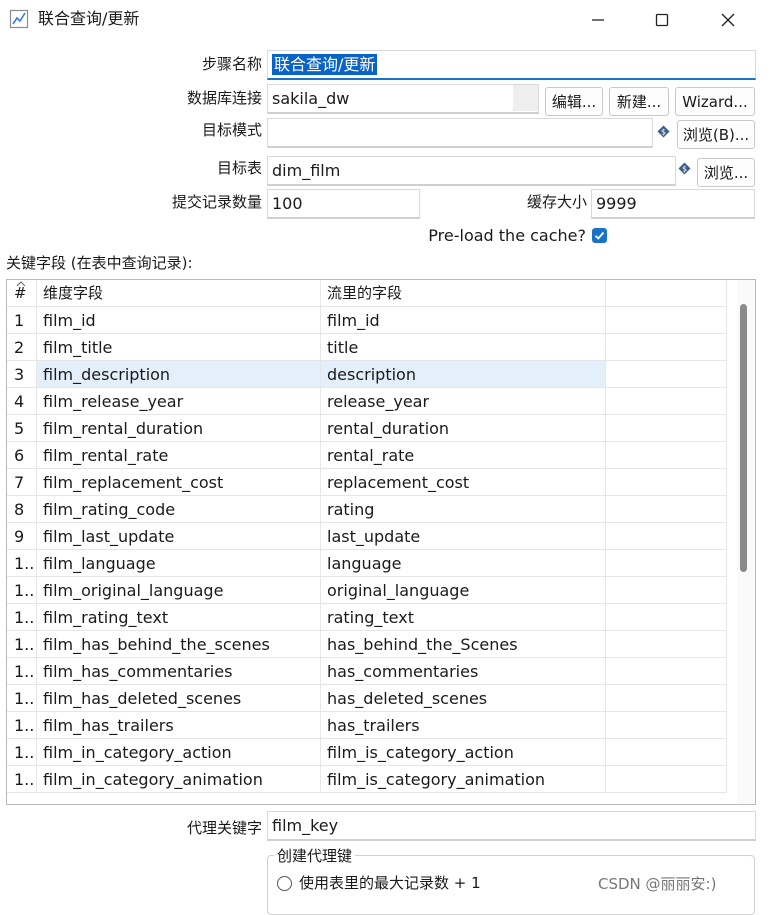 The height and width of the screenshot is (915, 774). I want to click on table-row: 1.. film_has_commentaries has_commentaries, so click(367, 671).